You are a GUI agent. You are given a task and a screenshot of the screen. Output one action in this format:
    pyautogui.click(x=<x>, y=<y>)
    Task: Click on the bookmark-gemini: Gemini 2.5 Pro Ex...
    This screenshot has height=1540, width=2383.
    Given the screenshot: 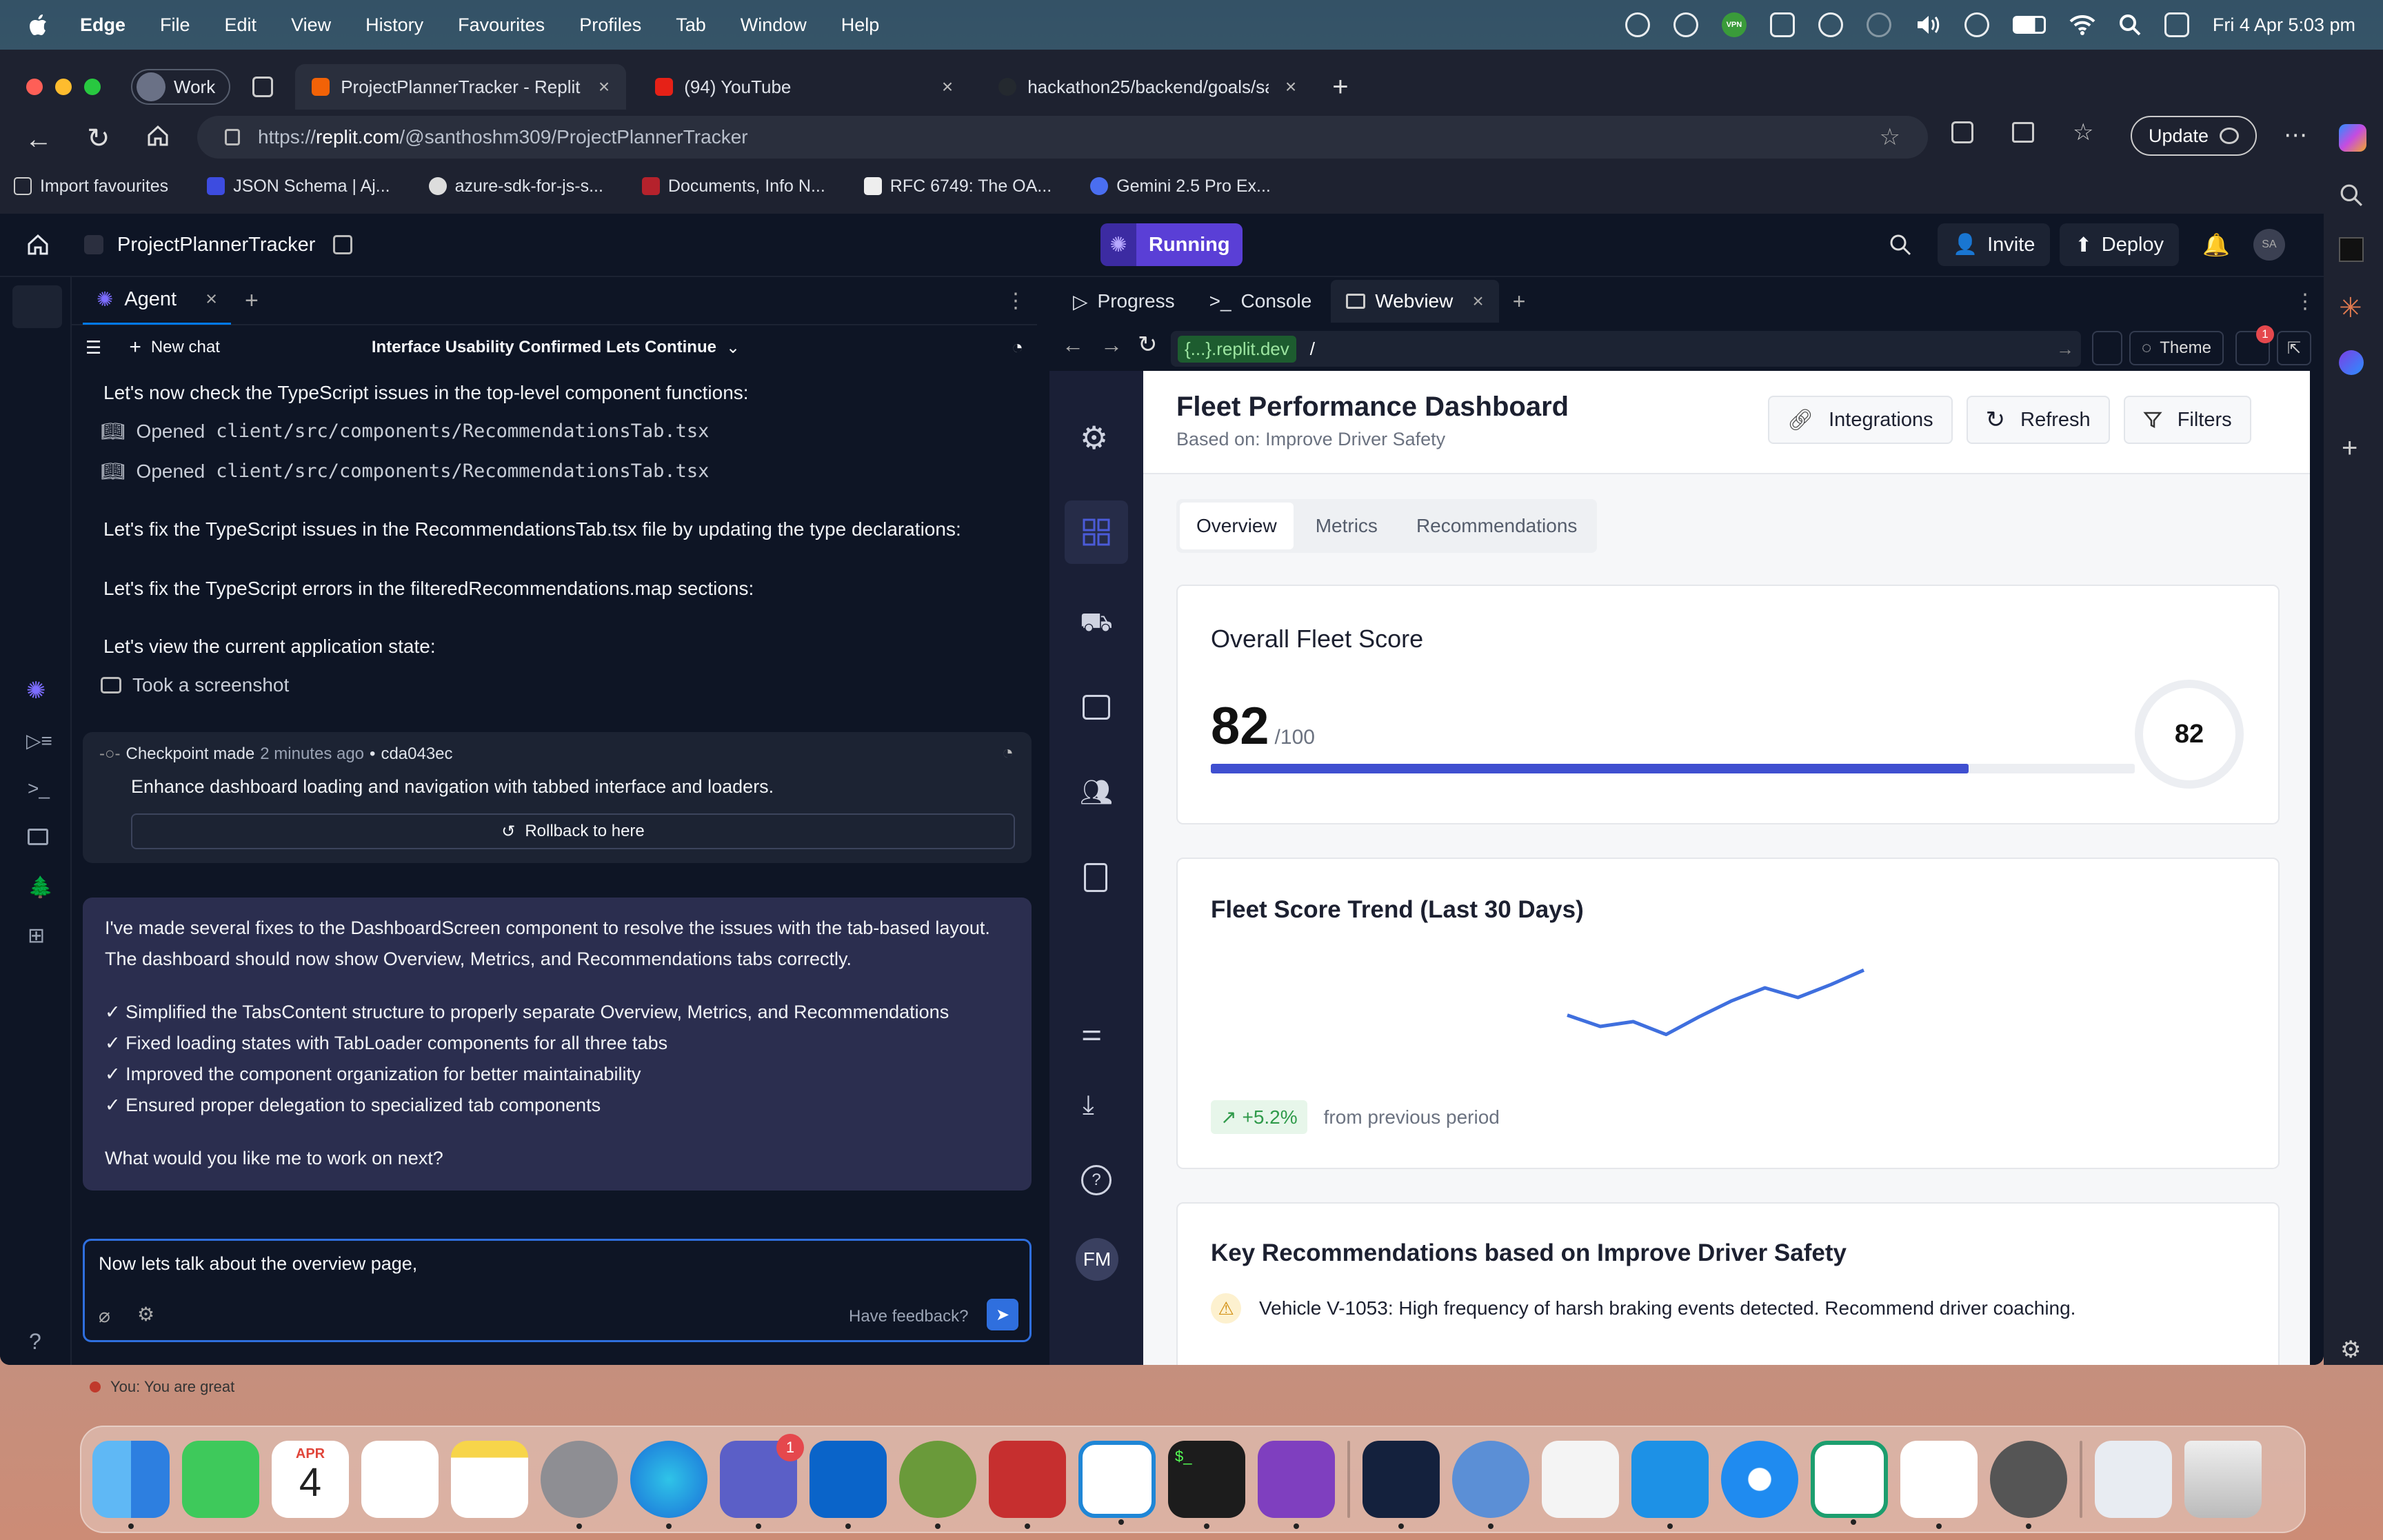 What is the action you would take?
    pyautogui.click(x=1180, y=186)
    